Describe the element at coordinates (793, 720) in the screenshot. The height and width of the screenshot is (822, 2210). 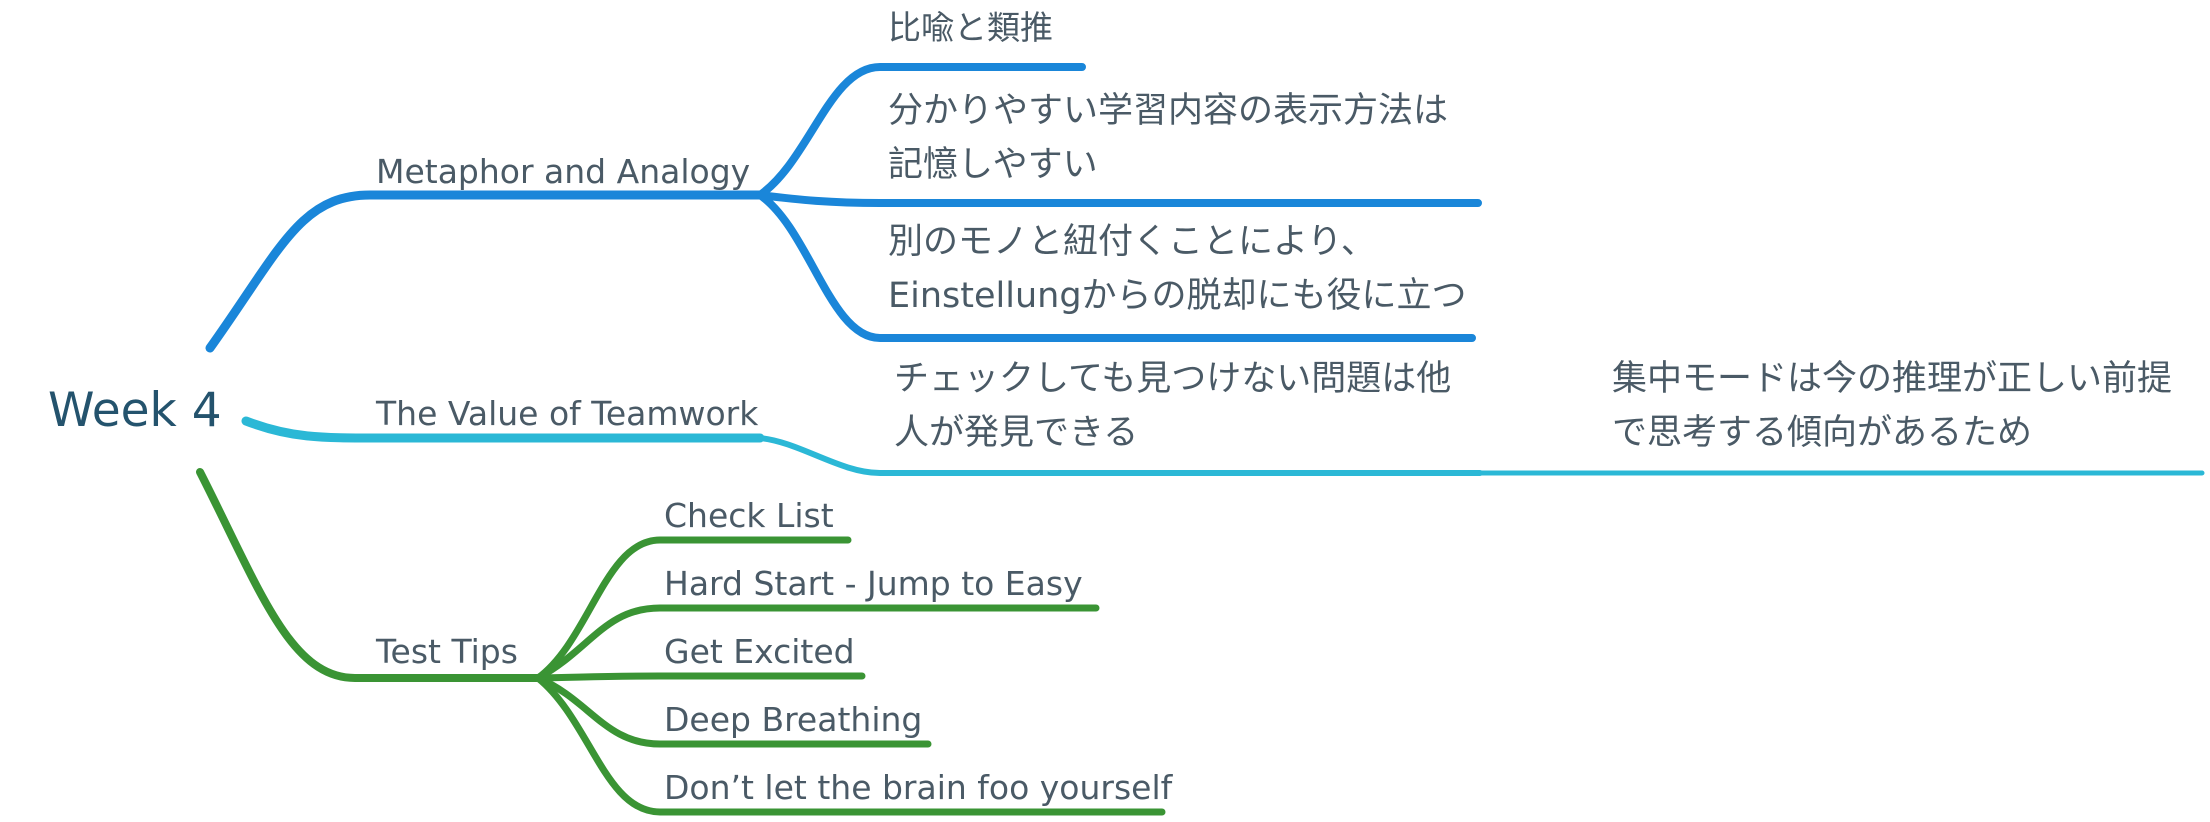
I see `testtips-child-3-label: Deep Breathing` at that location.